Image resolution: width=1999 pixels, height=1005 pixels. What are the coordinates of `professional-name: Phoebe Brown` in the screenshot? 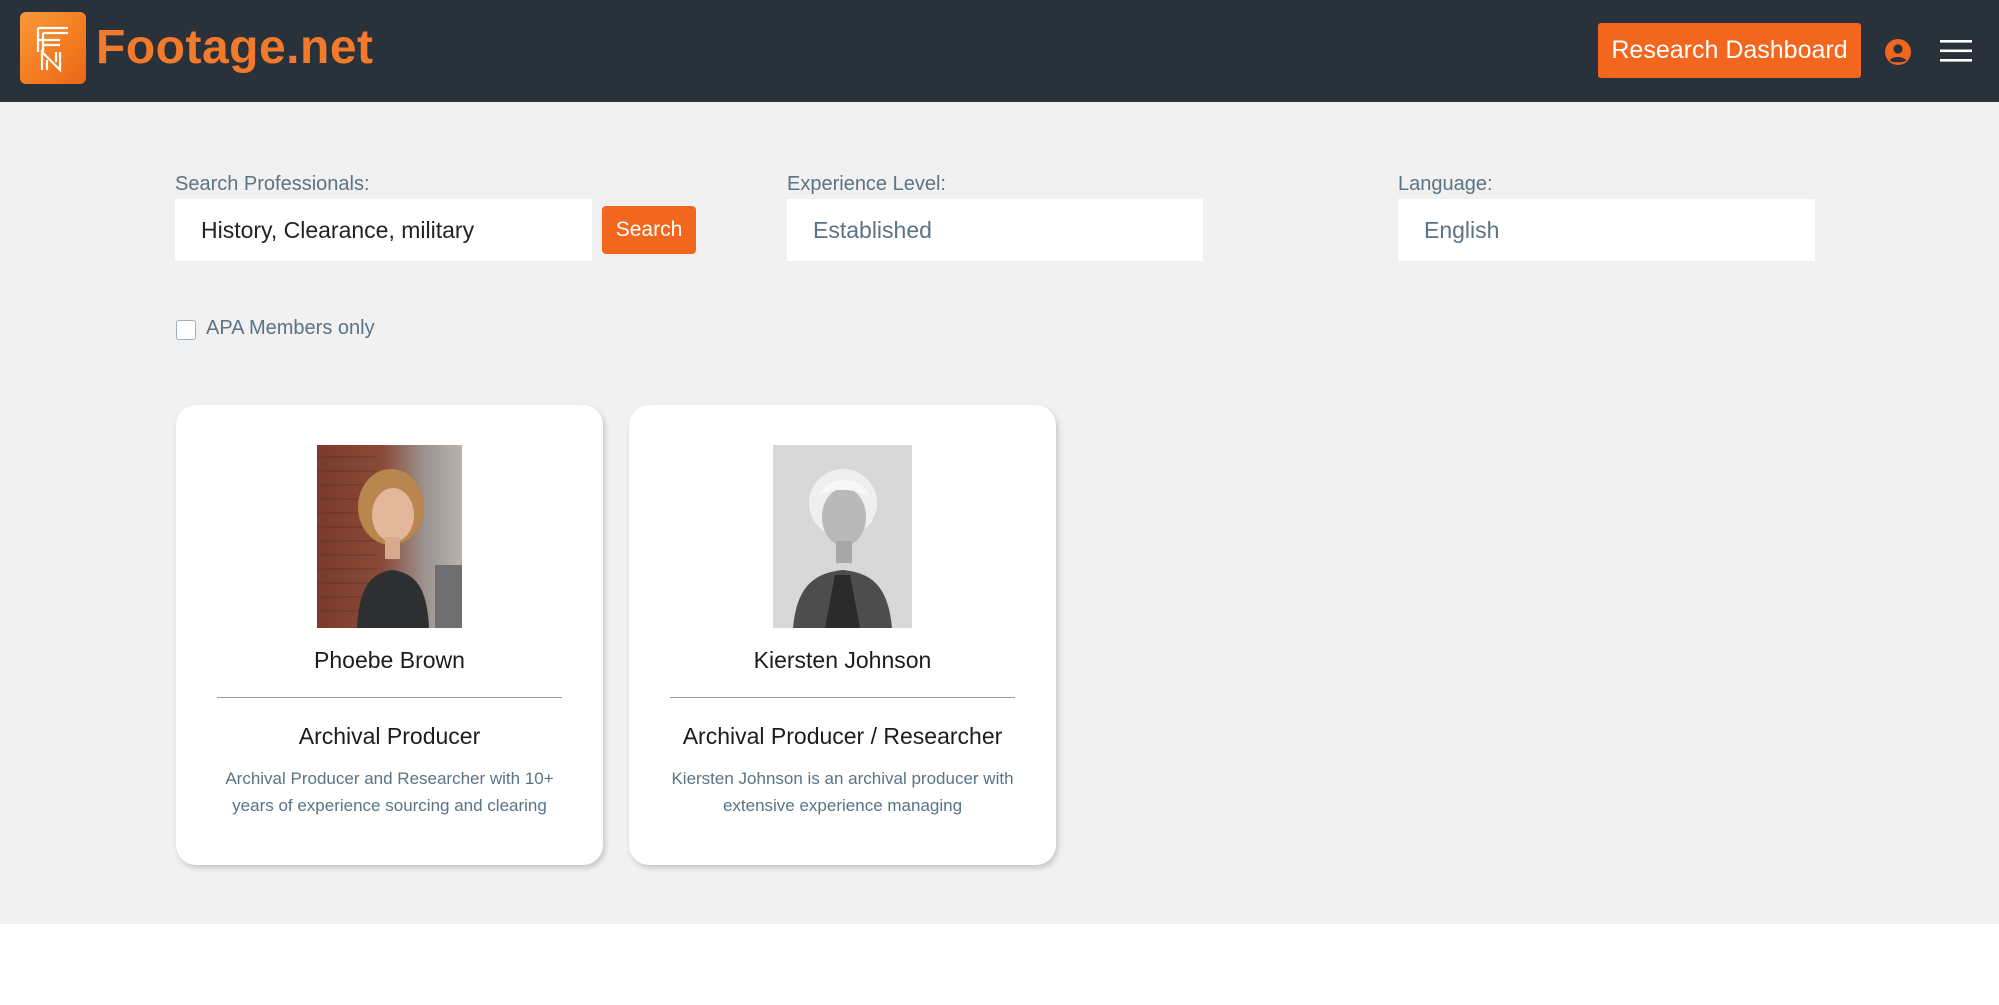 It's located at (389, 660).